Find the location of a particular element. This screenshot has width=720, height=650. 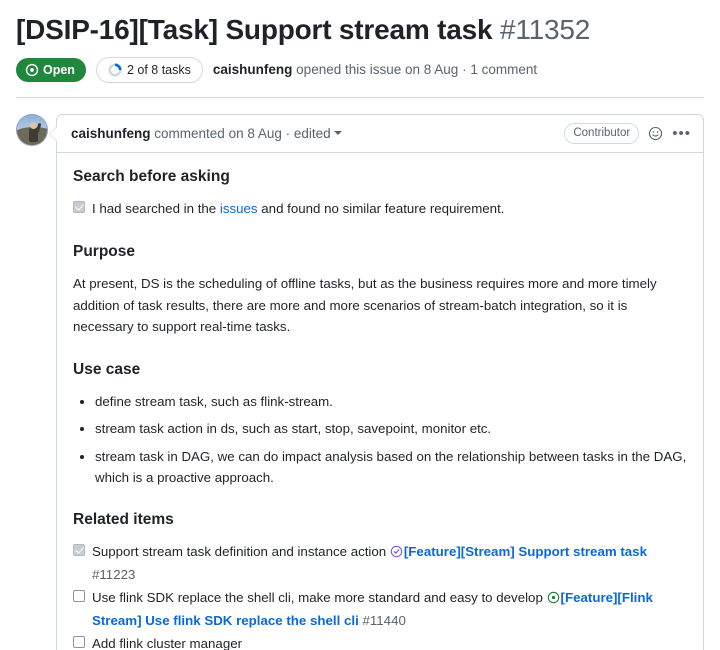

task-progress-donut-icon is located at coordinates (115, 70).